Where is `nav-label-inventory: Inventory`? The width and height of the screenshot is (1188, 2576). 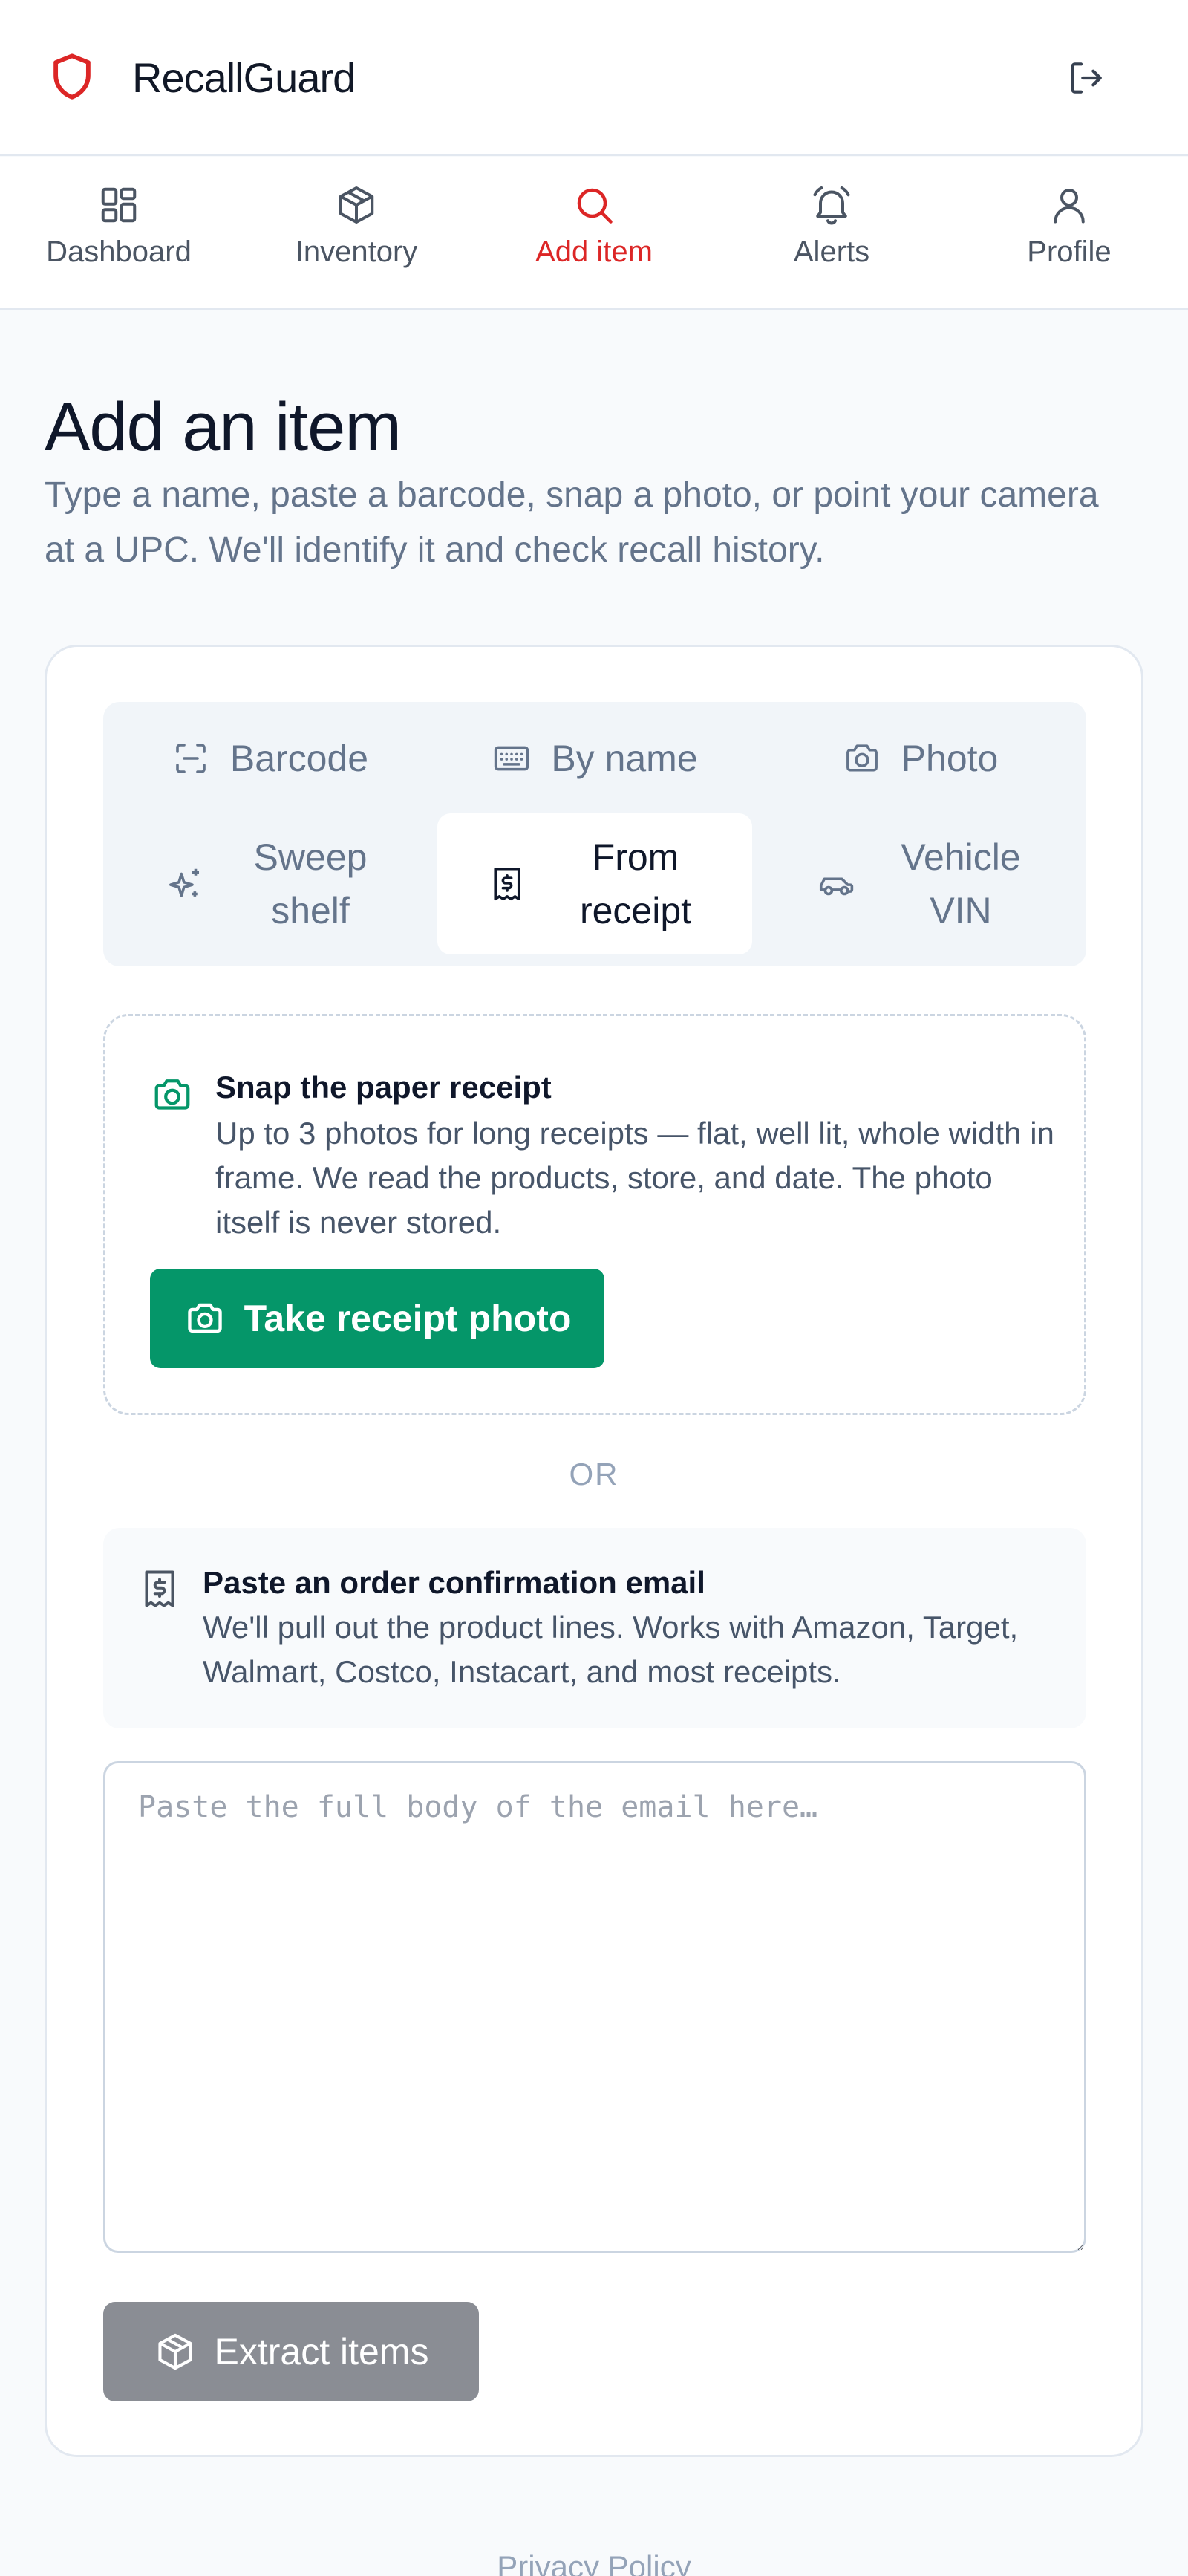 nav-label-inventory: Inventory is located at coordinates (356, 252).